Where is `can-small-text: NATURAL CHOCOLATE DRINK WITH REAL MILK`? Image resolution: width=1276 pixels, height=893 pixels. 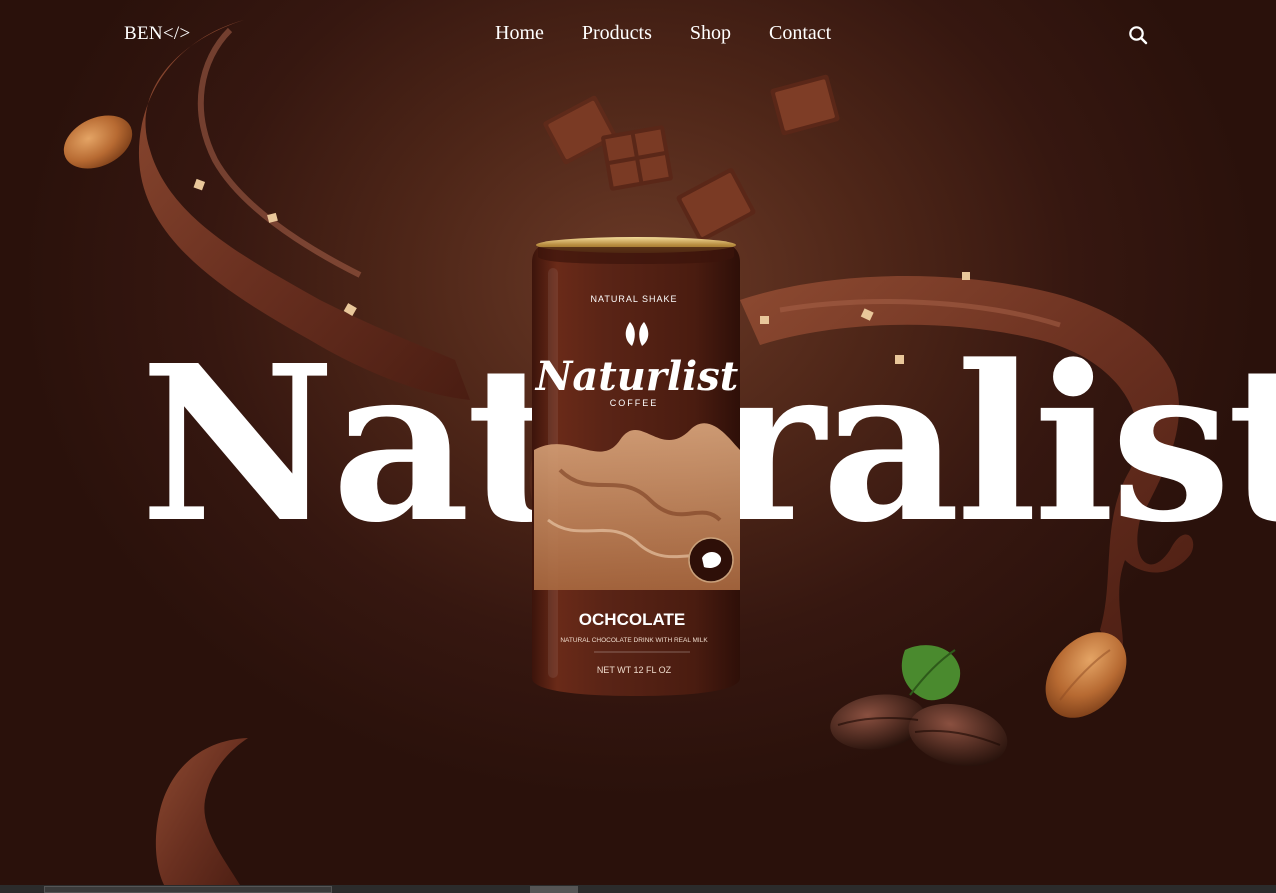 can-small-text: NATURAL CHOCOLATE DRINK WITH REAL MILK is located at coordinates (634, 640).